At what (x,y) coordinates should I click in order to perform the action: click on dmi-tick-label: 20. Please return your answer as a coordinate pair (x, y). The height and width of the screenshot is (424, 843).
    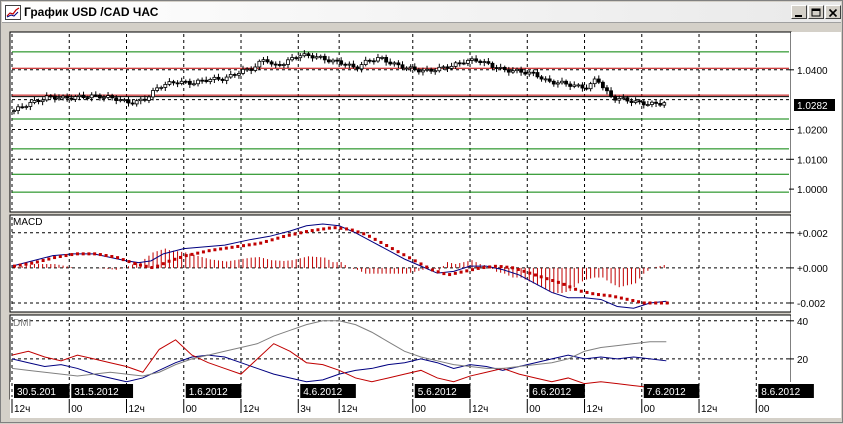
    Looking at the image, I should click on (803, 360).